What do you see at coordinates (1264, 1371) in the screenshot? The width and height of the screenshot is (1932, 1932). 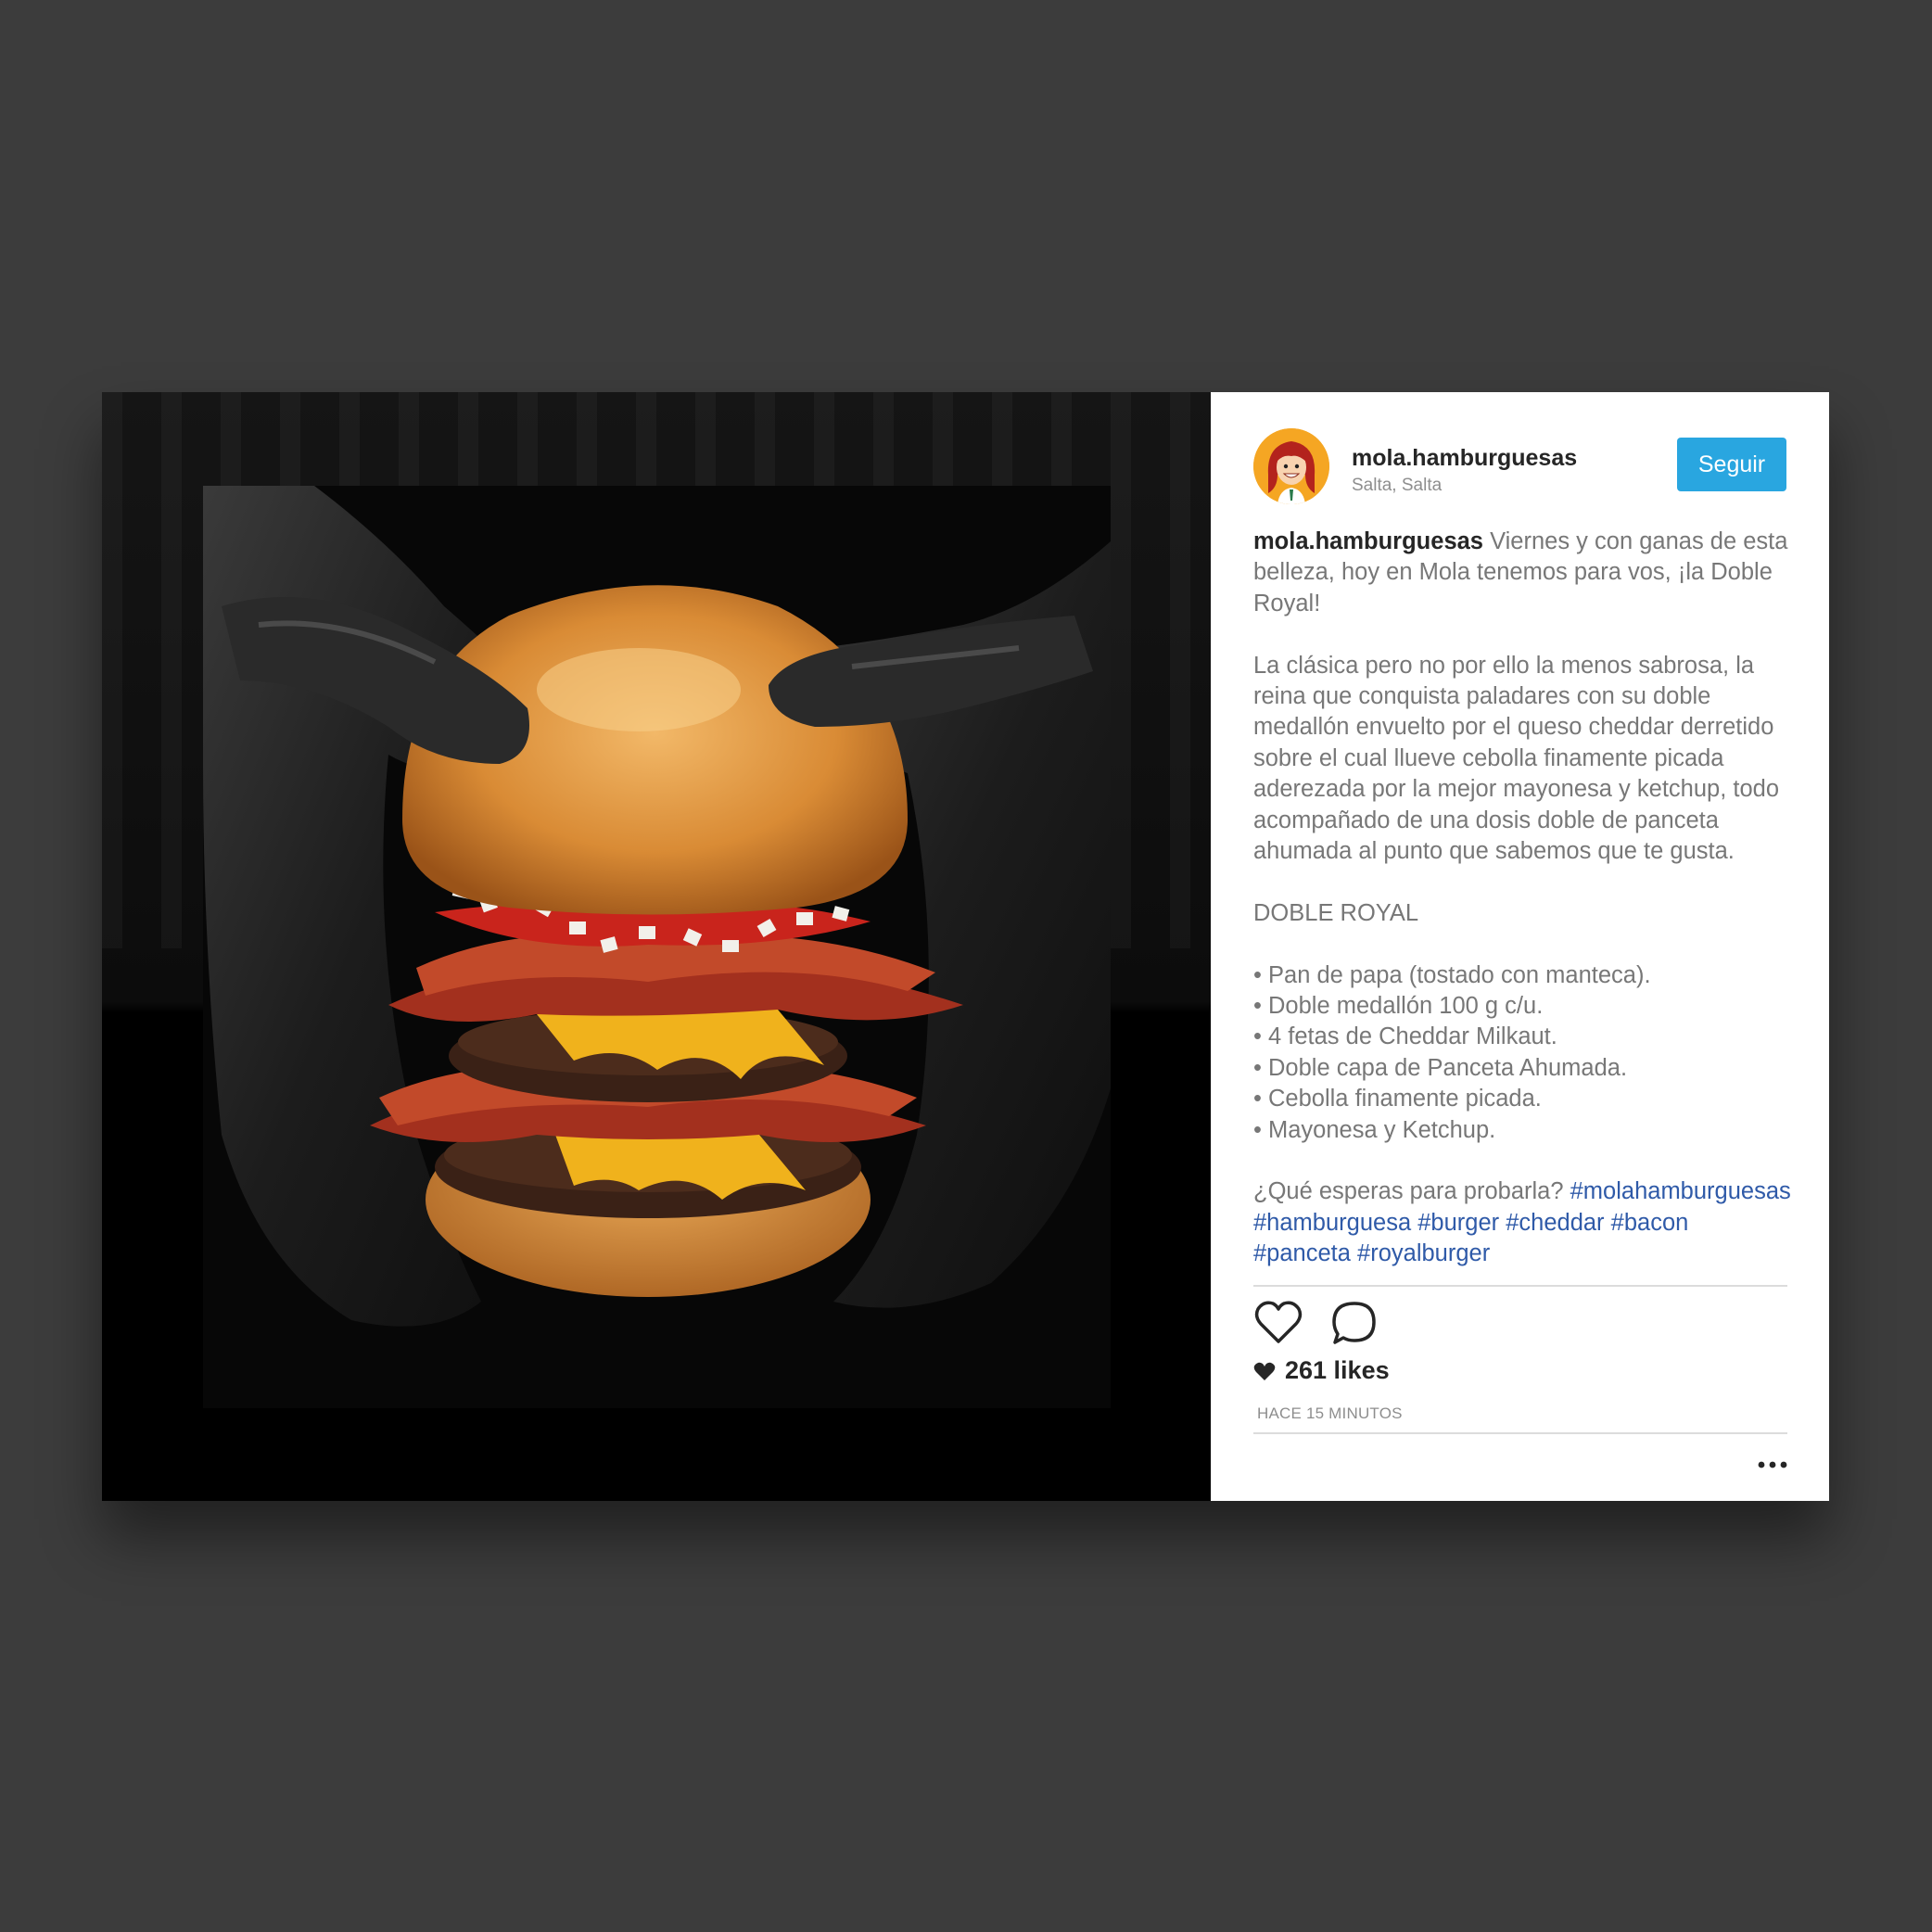 I see `heart-filled-icon` at bounding box center [1264, 1371].